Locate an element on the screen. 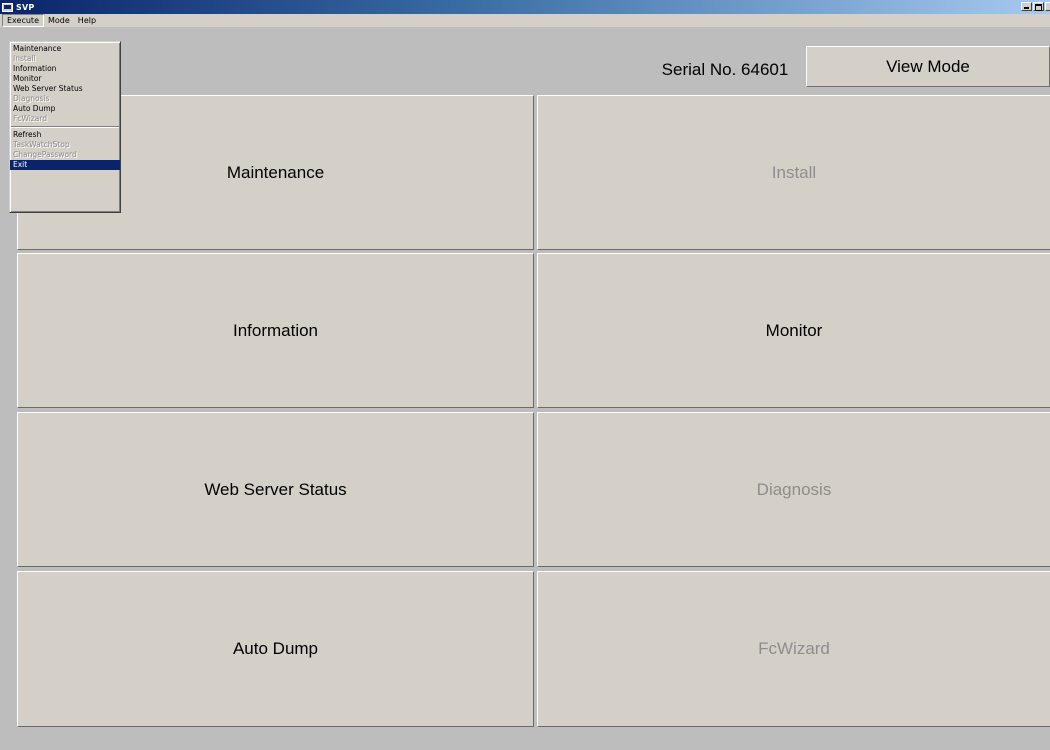  information-button: Information is located at coordinates (275, 330).